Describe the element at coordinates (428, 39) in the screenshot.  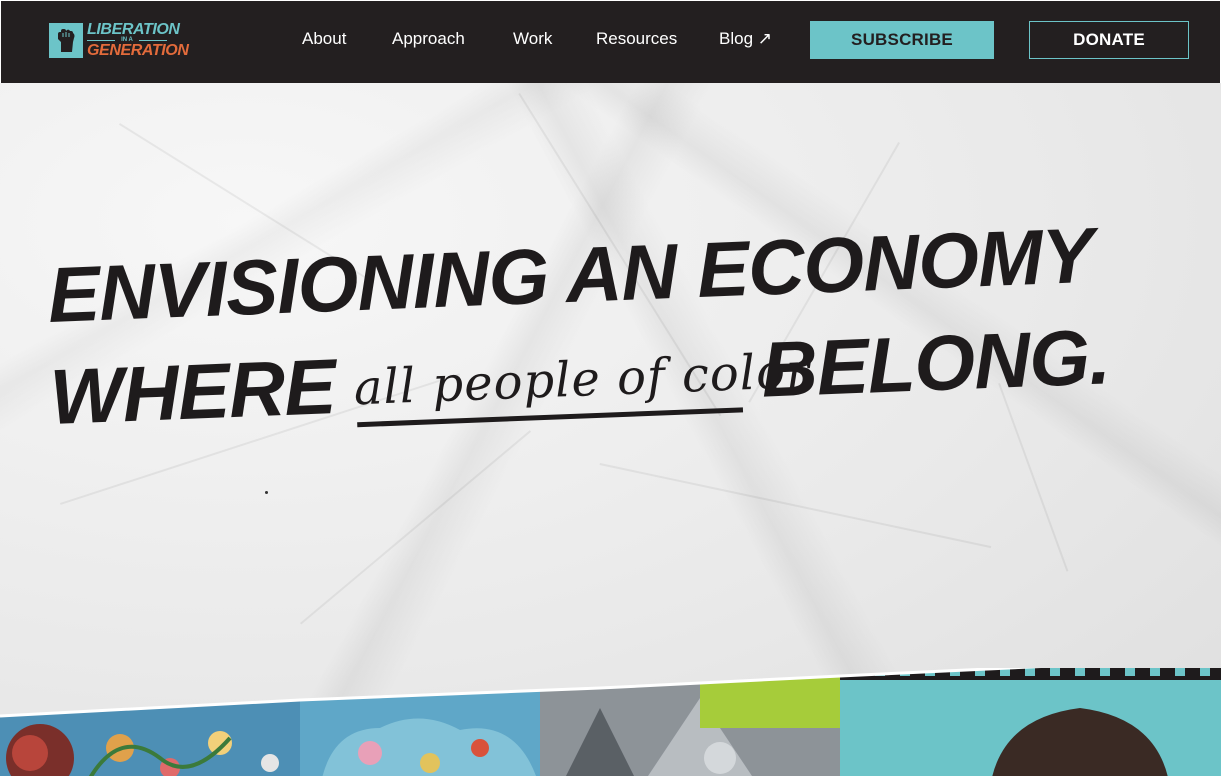
I see `nav-approach: Approach` at that location.